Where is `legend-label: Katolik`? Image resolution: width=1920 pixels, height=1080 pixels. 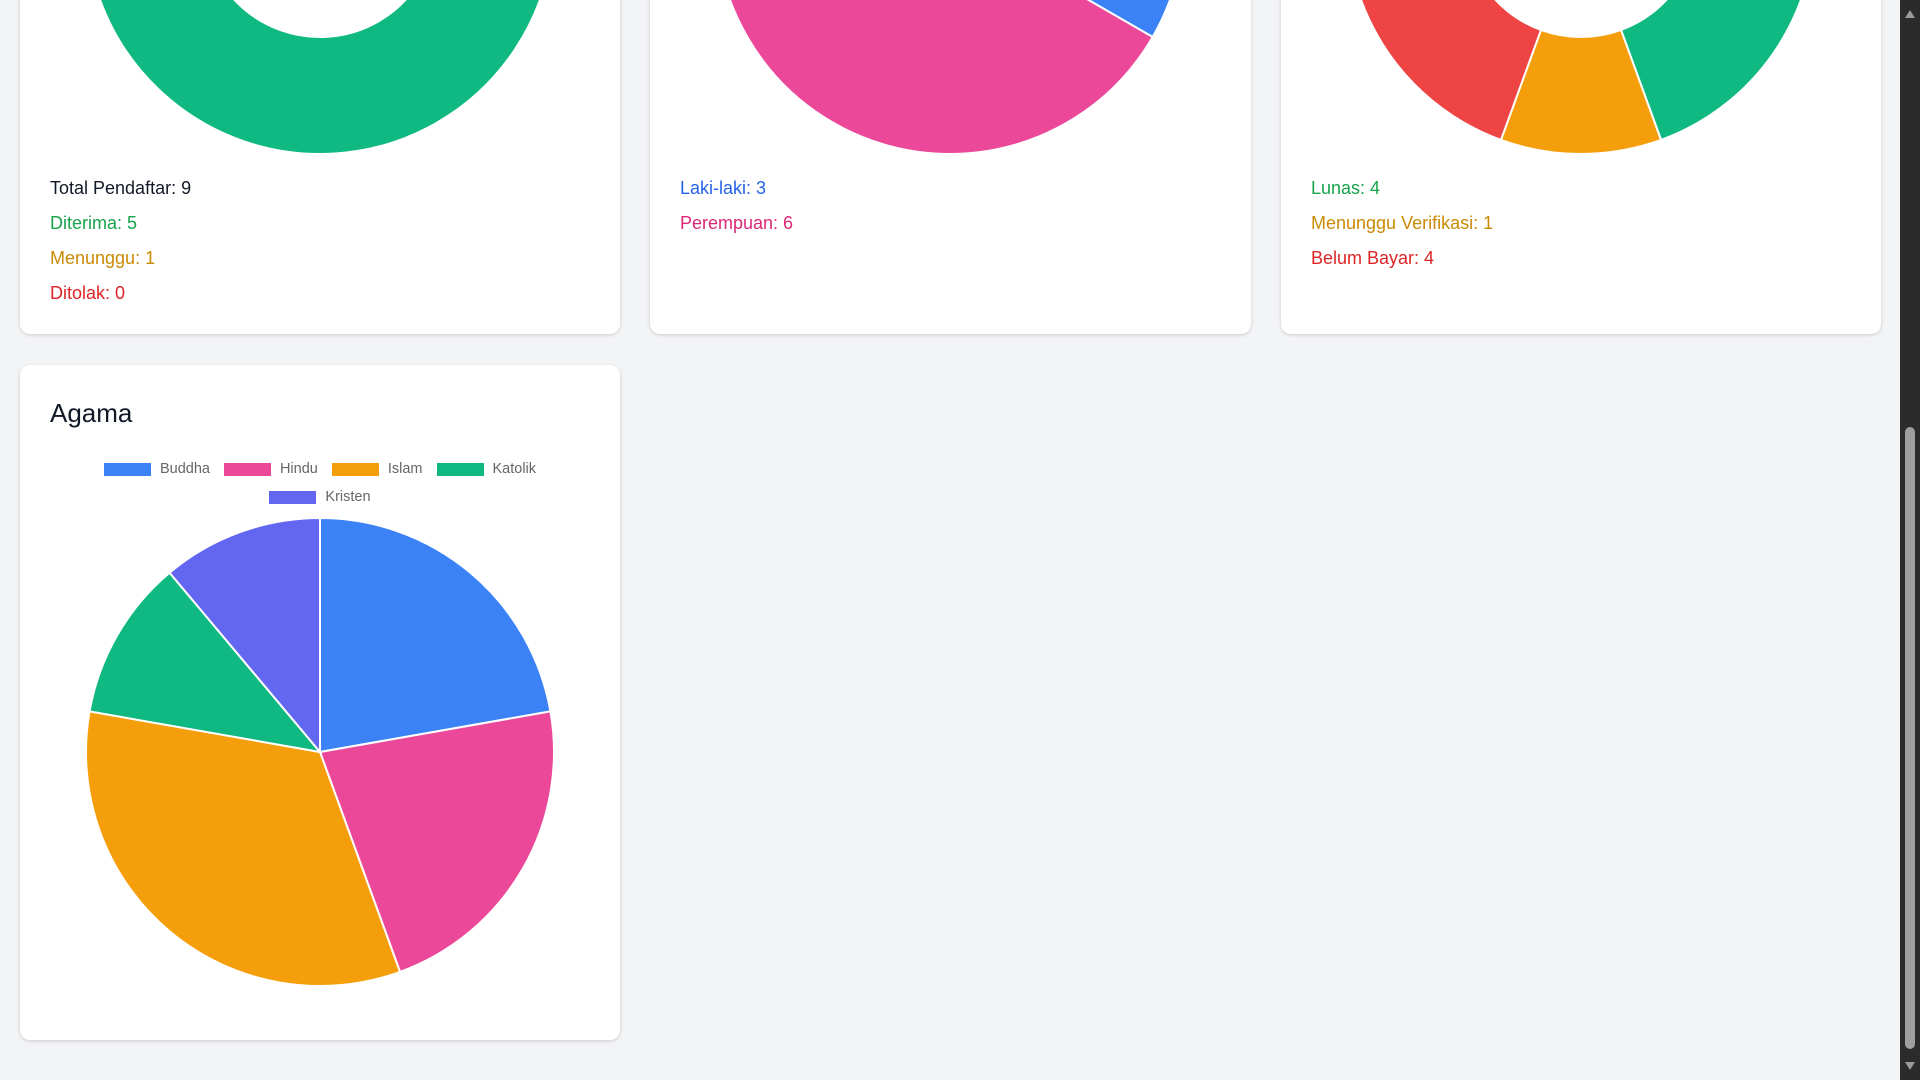
legend-label: Katolik is located at coordinates (514, 469).